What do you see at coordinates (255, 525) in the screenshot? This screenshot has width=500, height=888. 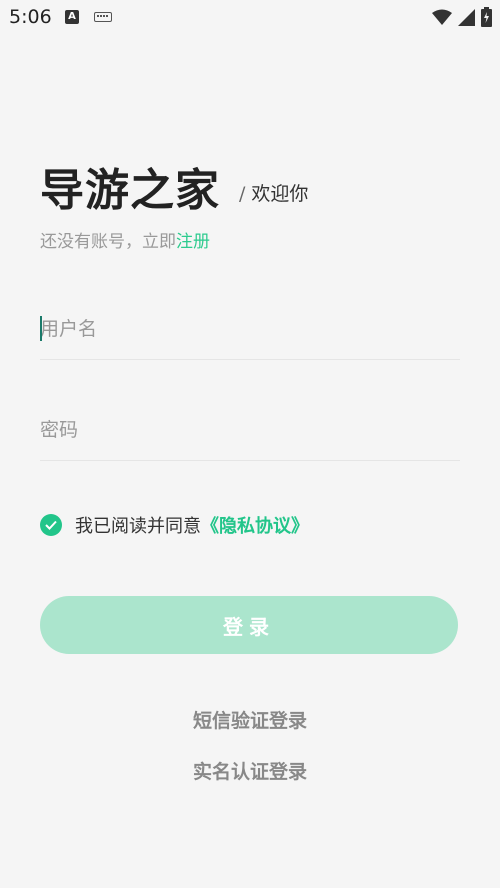 I see `privacy-policy-link: 《隐私协议》` at bounding box center [255, 525].